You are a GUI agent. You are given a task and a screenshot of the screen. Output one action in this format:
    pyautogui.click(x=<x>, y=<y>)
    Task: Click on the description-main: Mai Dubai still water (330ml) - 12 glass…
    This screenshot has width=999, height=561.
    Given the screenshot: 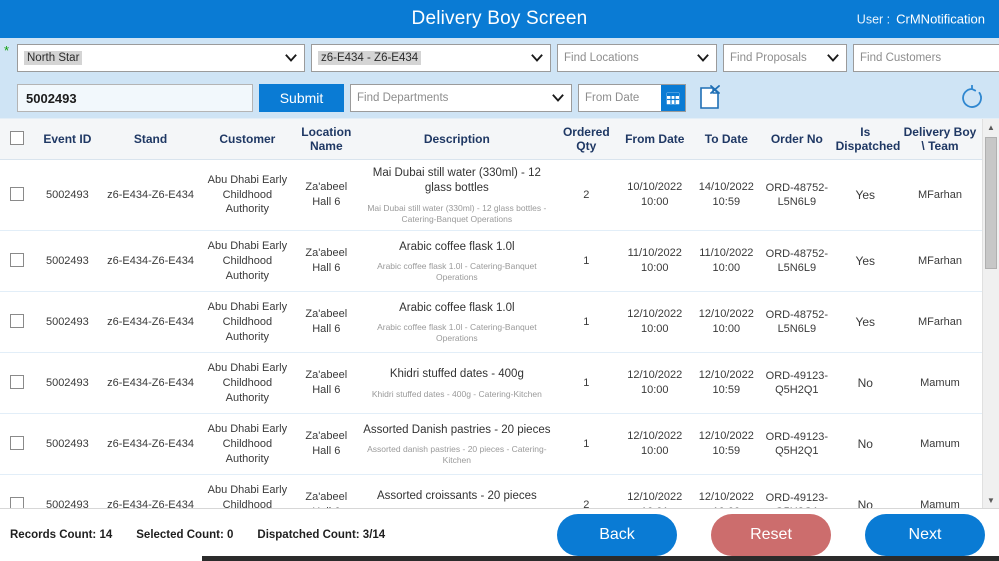 What is the action you would take?
    pyautogui.click(x=456, y=180)
    